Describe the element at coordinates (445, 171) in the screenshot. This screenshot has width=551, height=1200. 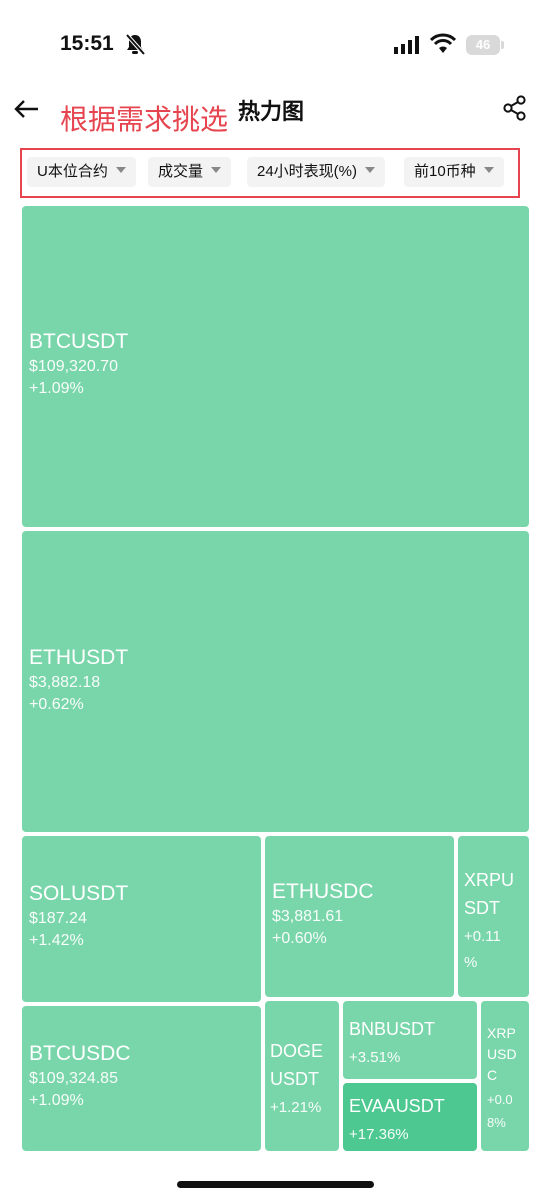
I see `filter-label: 前10币种` at that location.